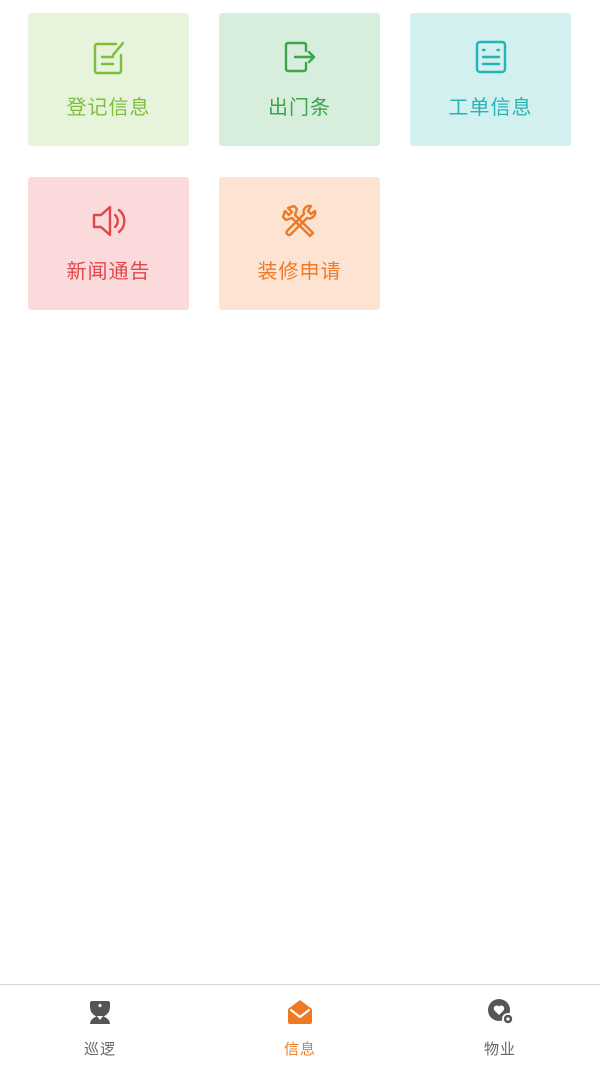 Image resolution: width=600 pixels, height=1068 pixels. Describe the element at coordinates (99, 1049) in the screenshot. I see `tab-label: 巡逻` at that location.